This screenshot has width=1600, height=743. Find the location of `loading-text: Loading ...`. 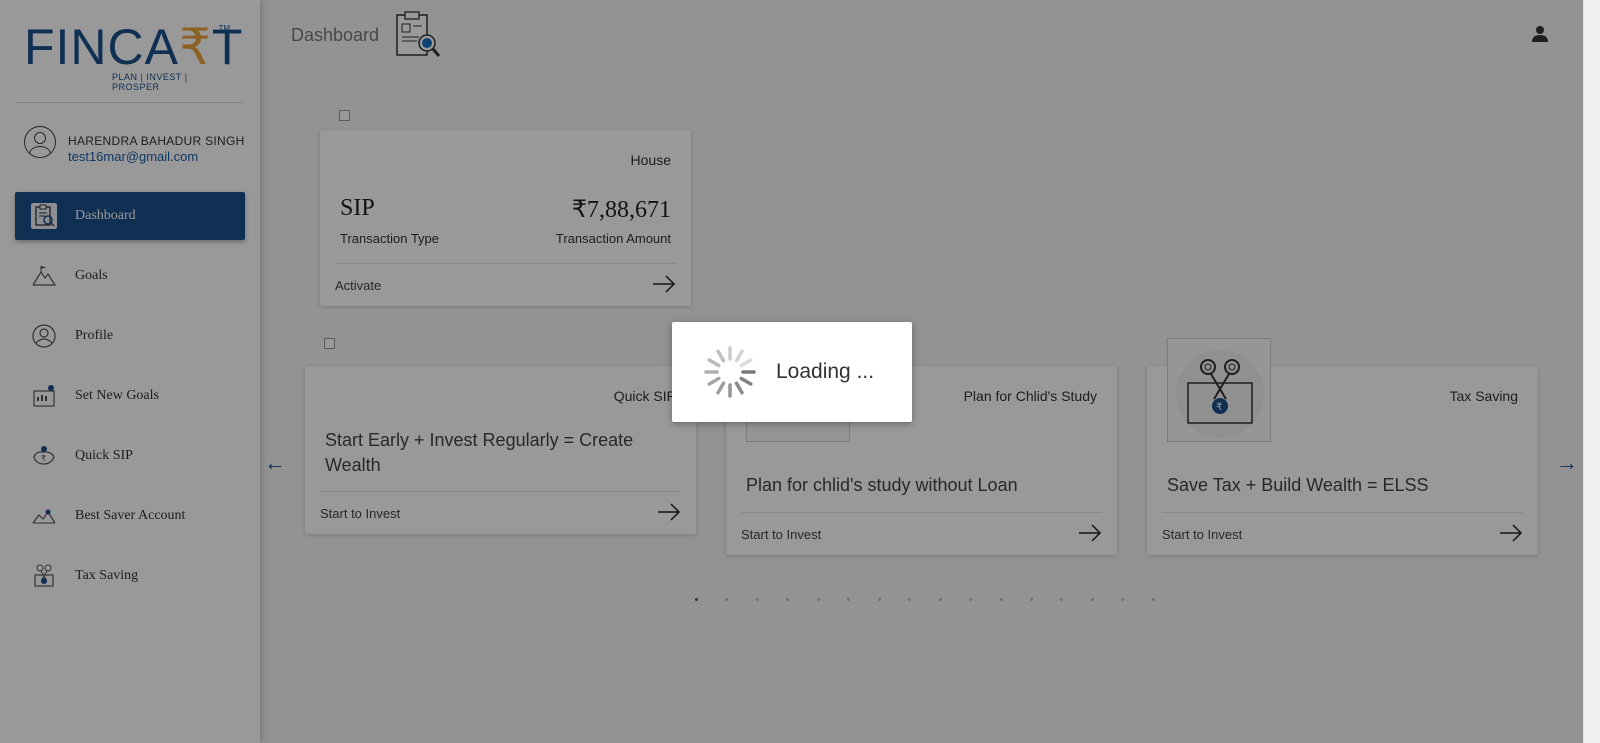

loading-text: Loading ... is located at coordinates (825, 371).